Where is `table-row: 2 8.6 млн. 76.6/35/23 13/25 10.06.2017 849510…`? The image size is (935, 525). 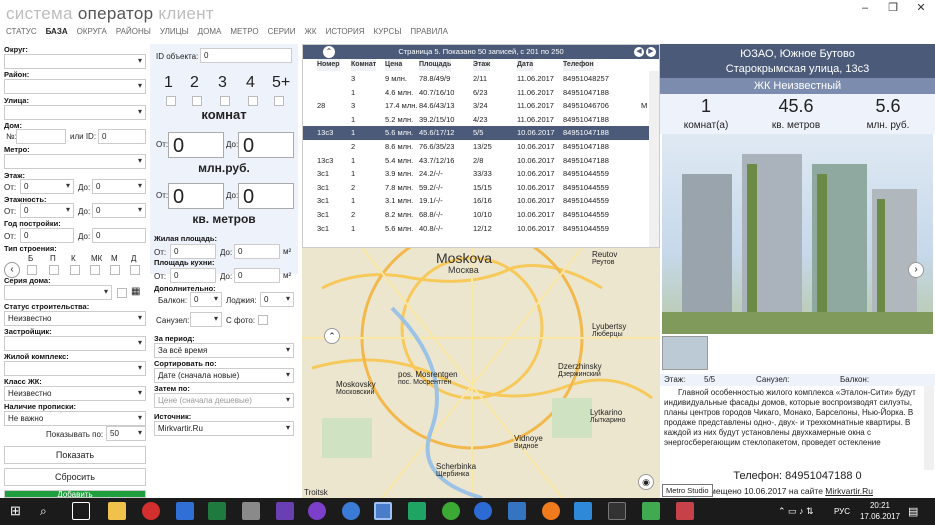
table-row: 2 8.6 млн. 76.6/35/23 13/25 10.06.2017 849510… is located at coordinates (476, 147).